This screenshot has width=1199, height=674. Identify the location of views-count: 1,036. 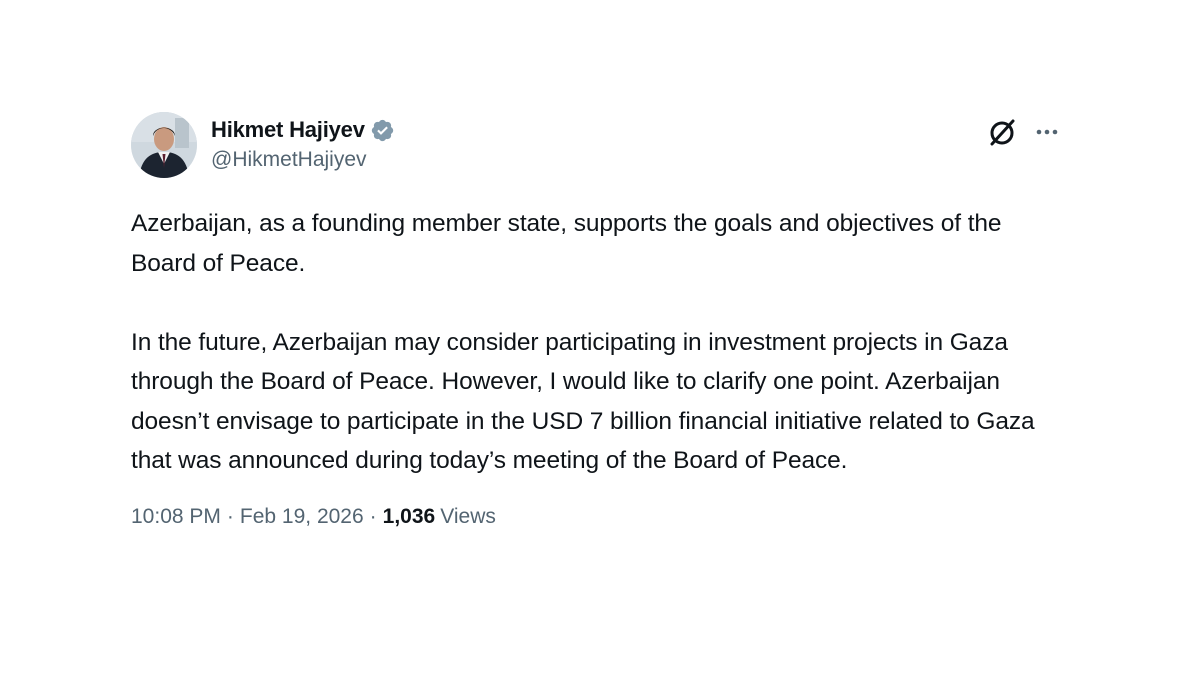
(409, 517).